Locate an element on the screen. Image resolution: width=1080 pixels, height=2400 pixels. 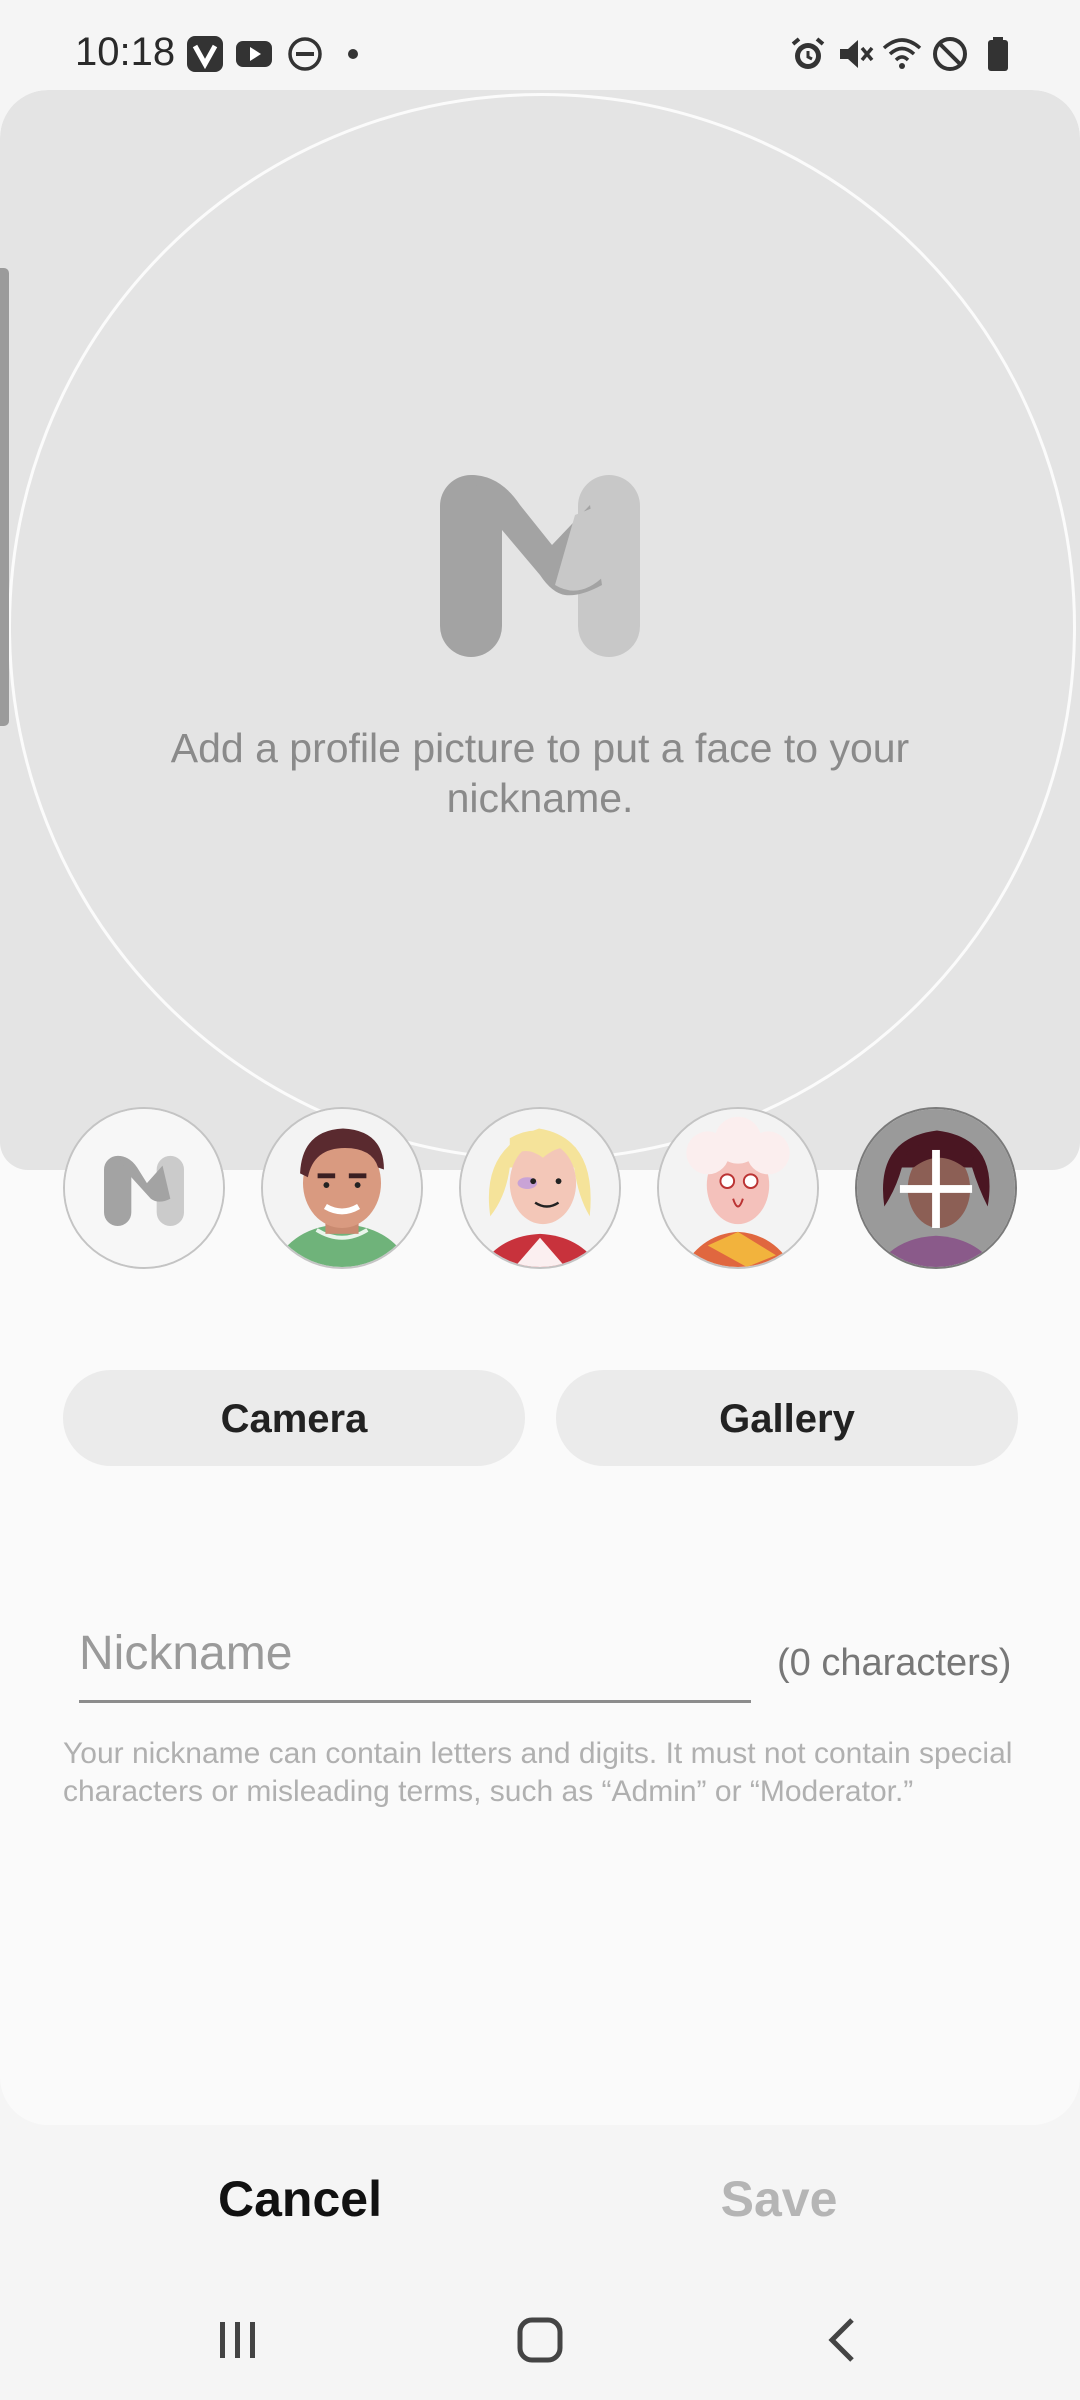
avatar-blonde-woman is located at coordinates (540, 1188).